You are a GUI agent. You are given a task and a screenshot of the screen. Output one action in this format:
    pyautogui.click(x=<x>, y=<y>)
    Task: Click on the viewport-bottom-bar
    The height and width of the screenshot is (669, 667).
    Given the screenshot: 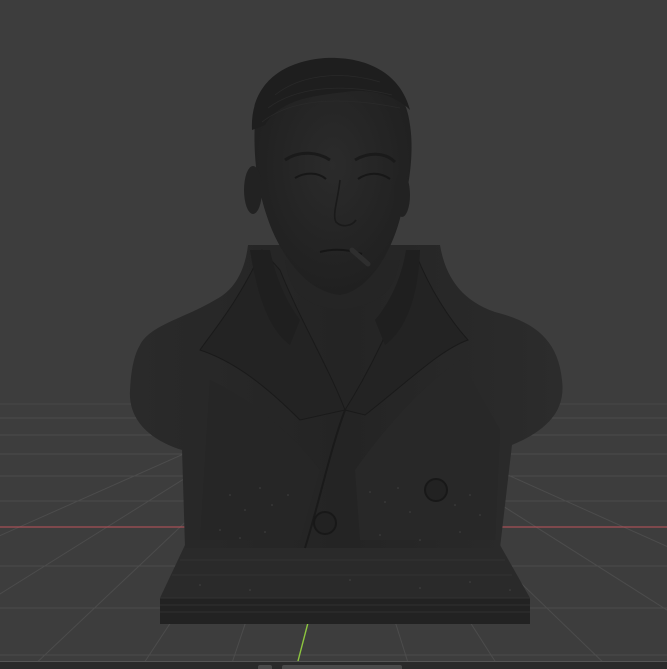 What is the action you would take?
    pyautogui.click(x=333, y=665)
    